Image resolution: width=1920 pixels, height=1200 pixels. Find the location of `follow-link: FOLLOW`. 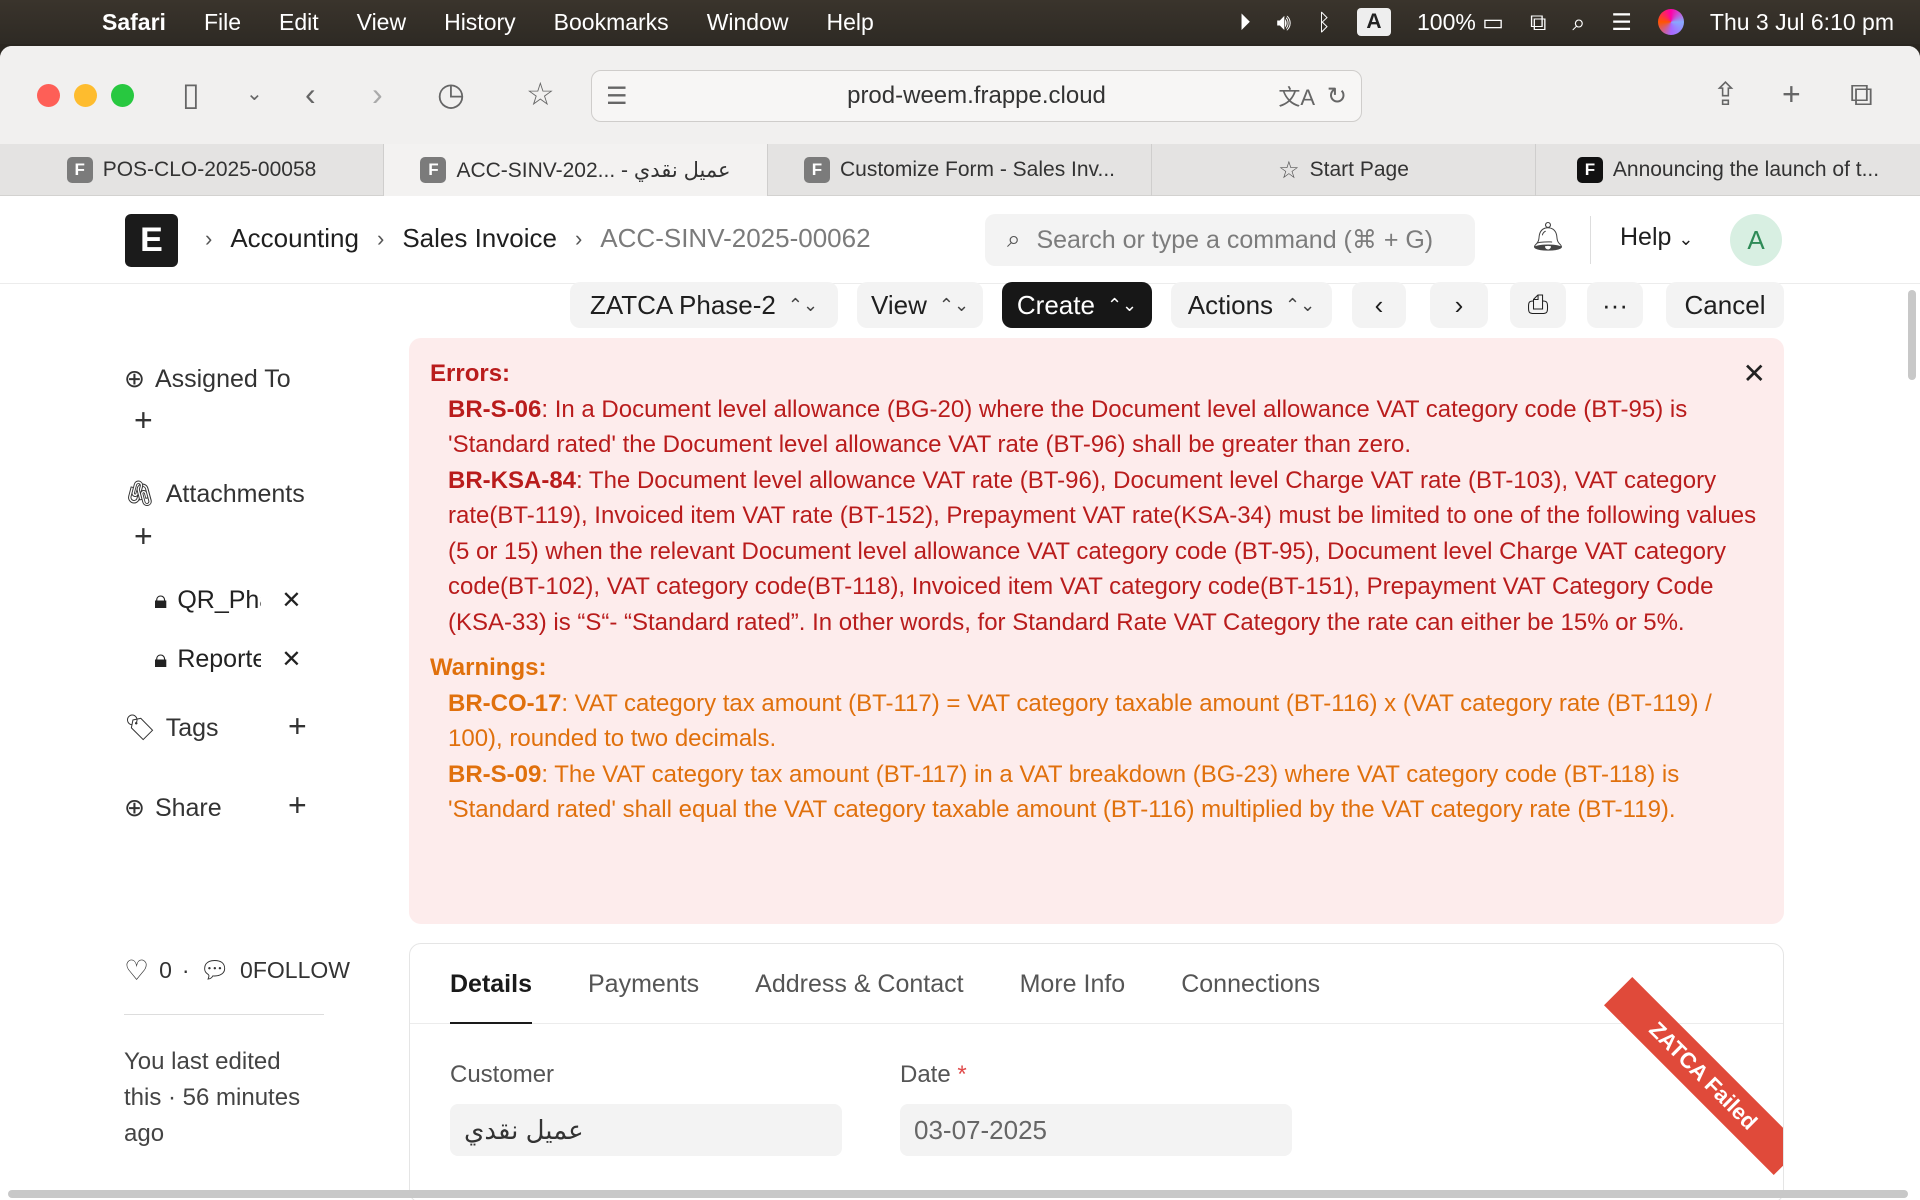

follow-link: FOLLOW is located at coordinates (301, 970).